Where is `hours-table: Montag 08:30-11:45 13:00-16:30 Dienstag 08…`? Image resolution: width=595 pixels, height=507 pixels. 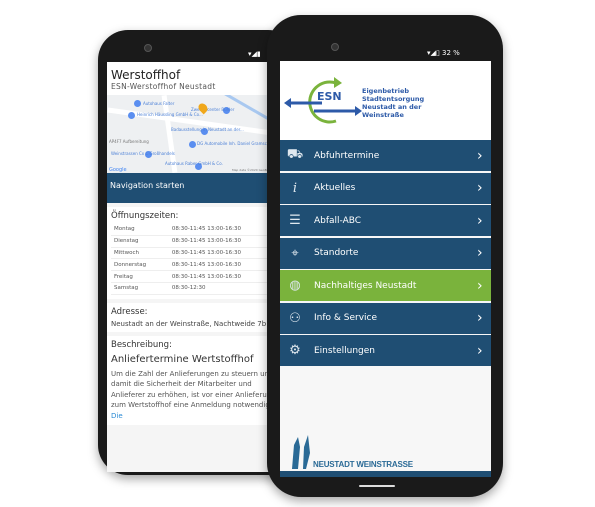
hours-table: Montag 08:30-11:45 13:00-16:30 Dienstag 08… is located at coordinates (197, 259).